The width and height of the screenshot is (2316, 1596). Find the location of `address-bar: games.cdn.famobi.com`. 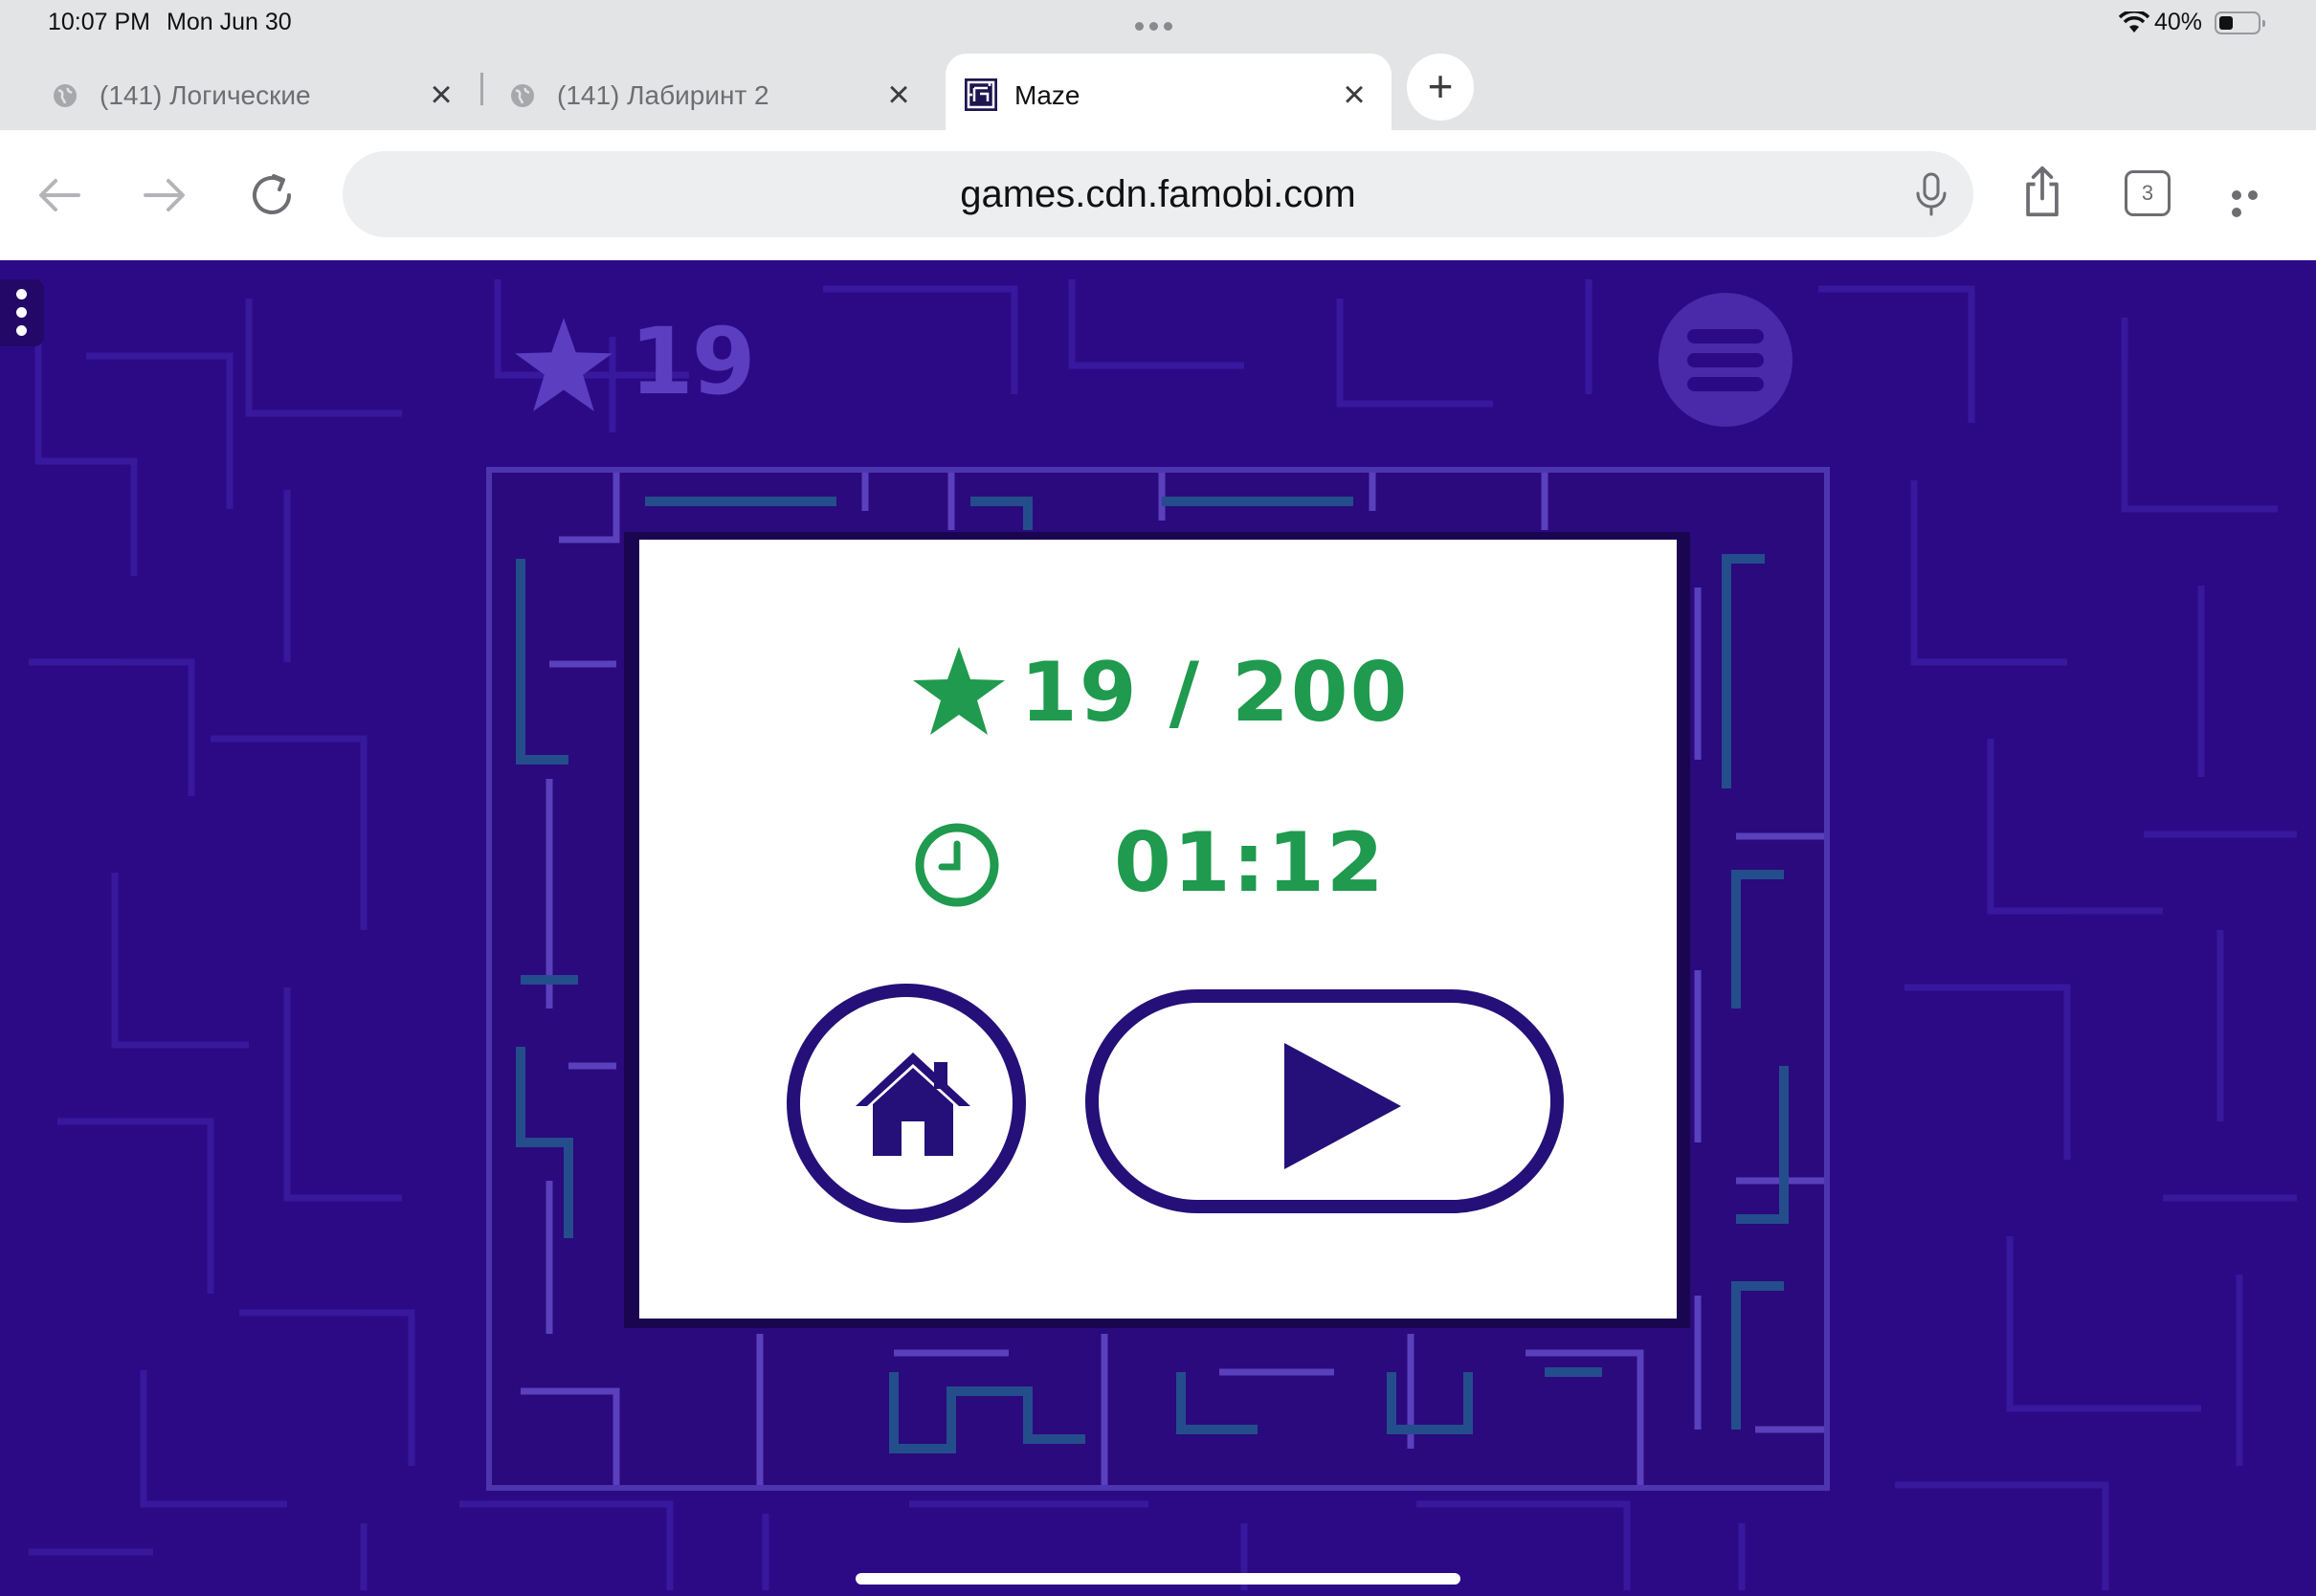

address-bar: games.cdn.famobi.com is located at coordinates (1158, 194).